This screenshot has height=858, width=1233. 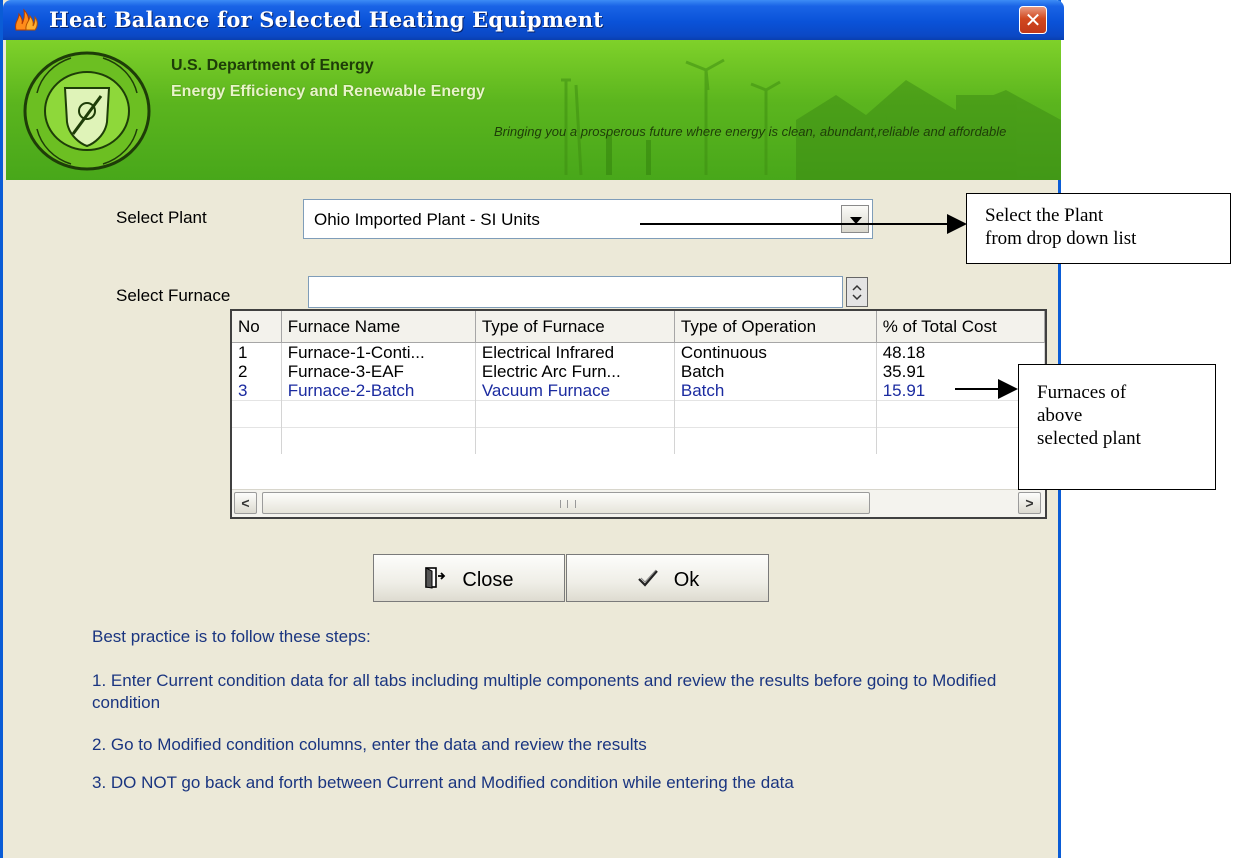 I want to click on furnace-callout-line3: selected plant, so click(x=1089, y=438).